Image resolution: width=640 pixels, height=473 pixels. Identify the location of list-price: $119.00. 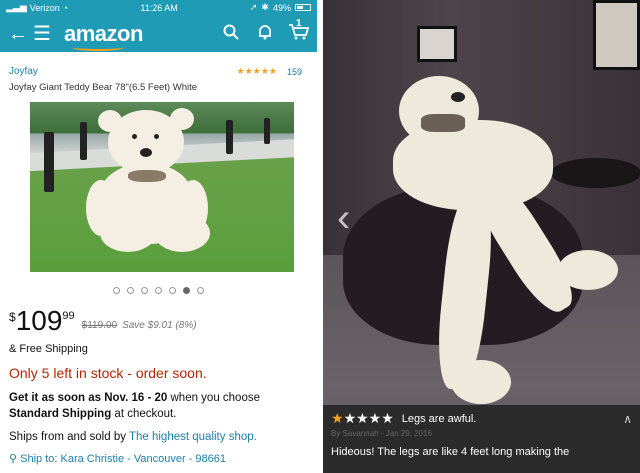
(99, 325).